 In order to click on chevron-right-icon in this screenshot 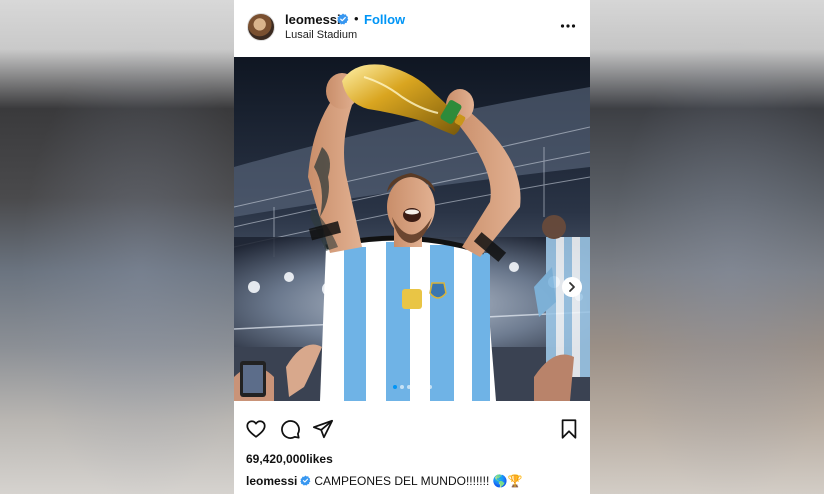, I will do `click(572, 287)`.